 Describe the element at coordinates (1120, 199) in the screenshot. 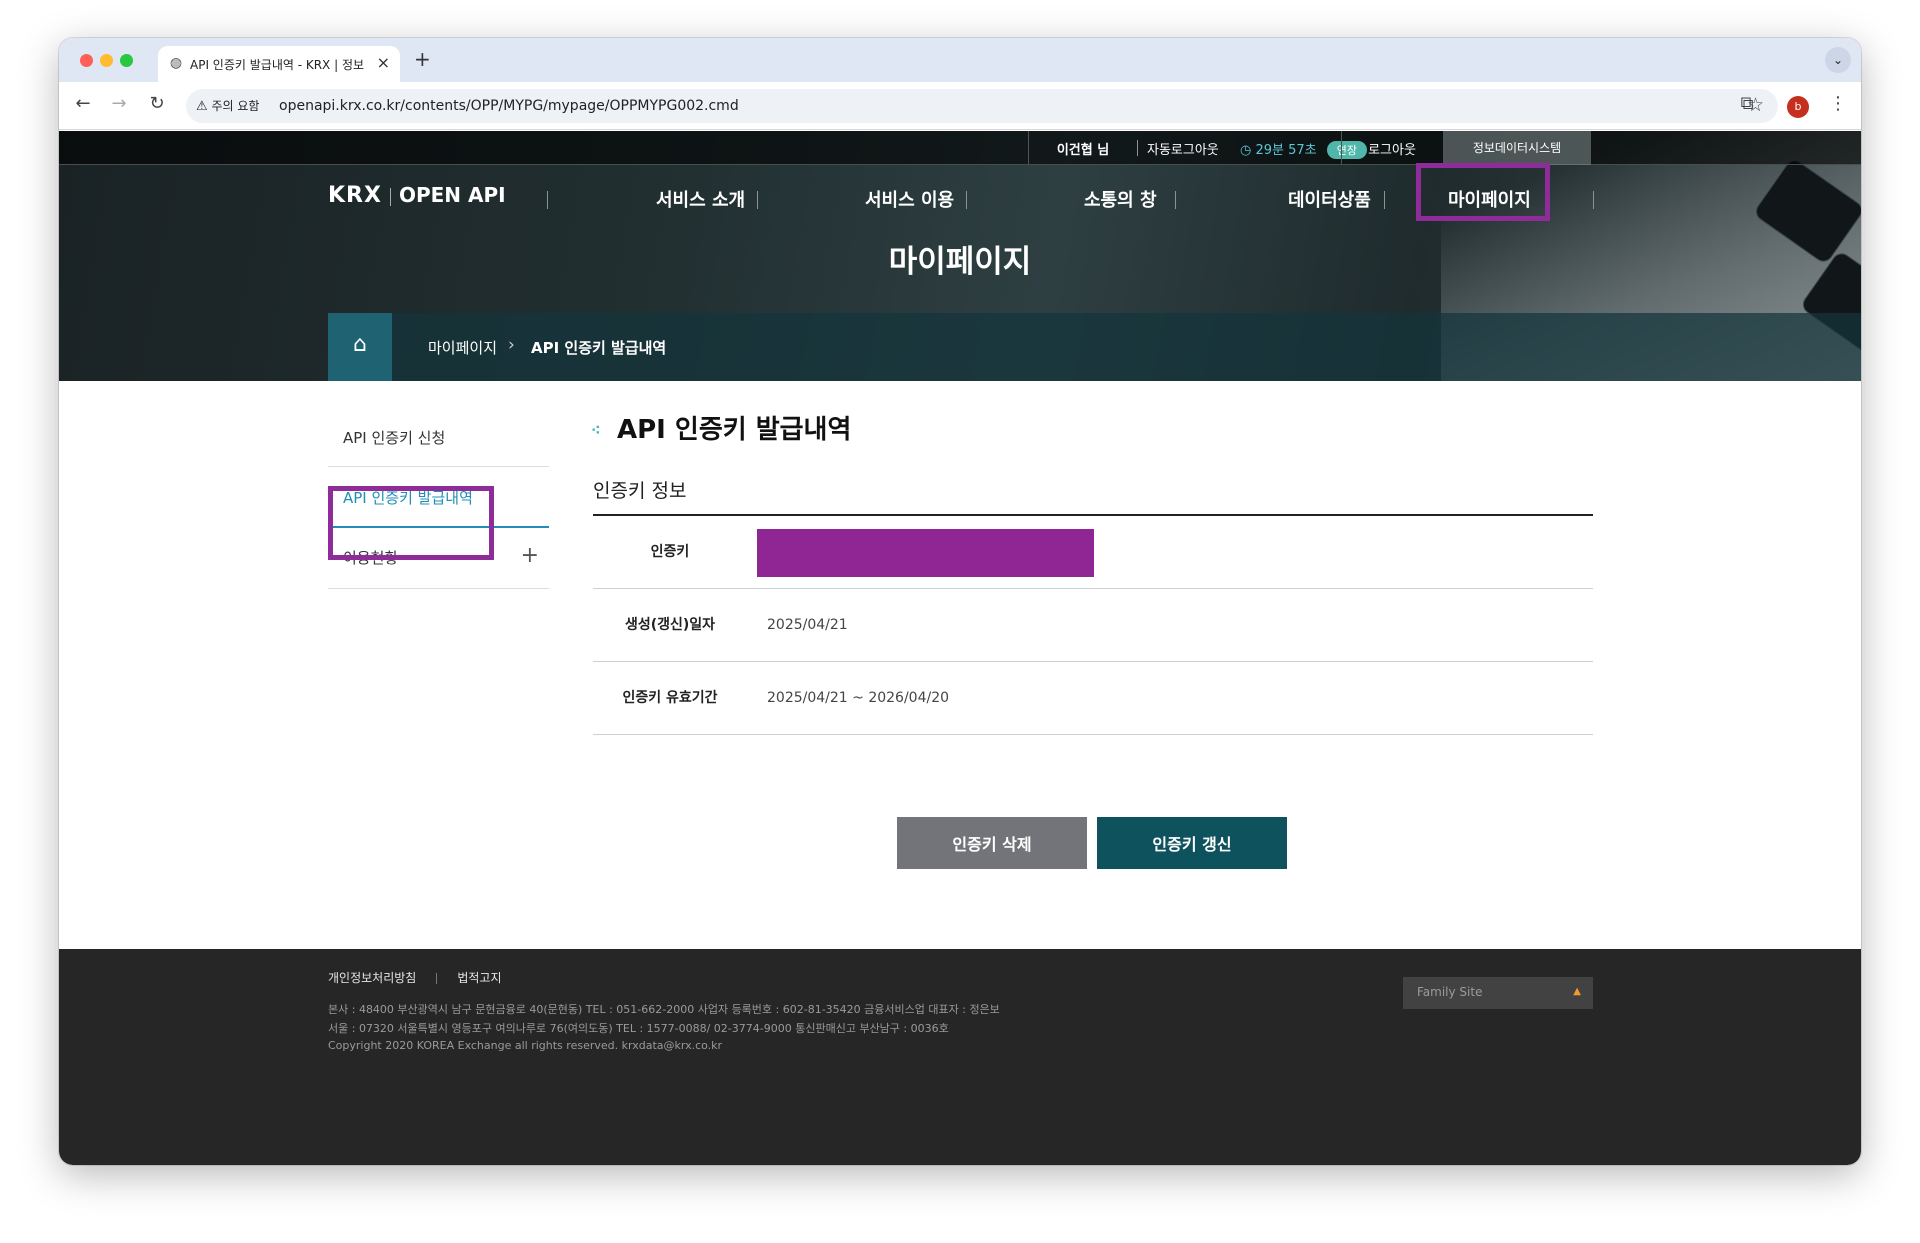

I see `gnb-item-community: 소통의 창` at that location.